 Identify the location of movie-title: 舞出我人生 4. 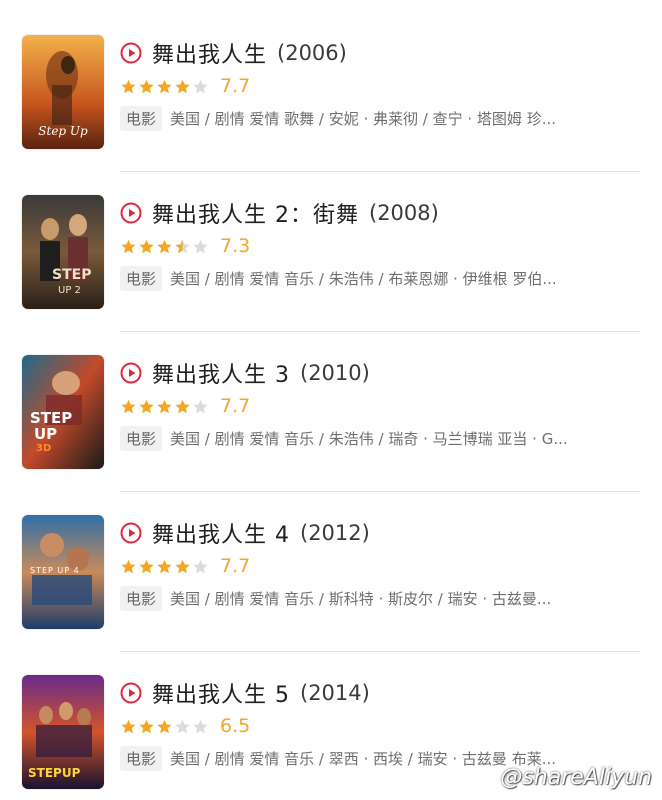
(221, 533).